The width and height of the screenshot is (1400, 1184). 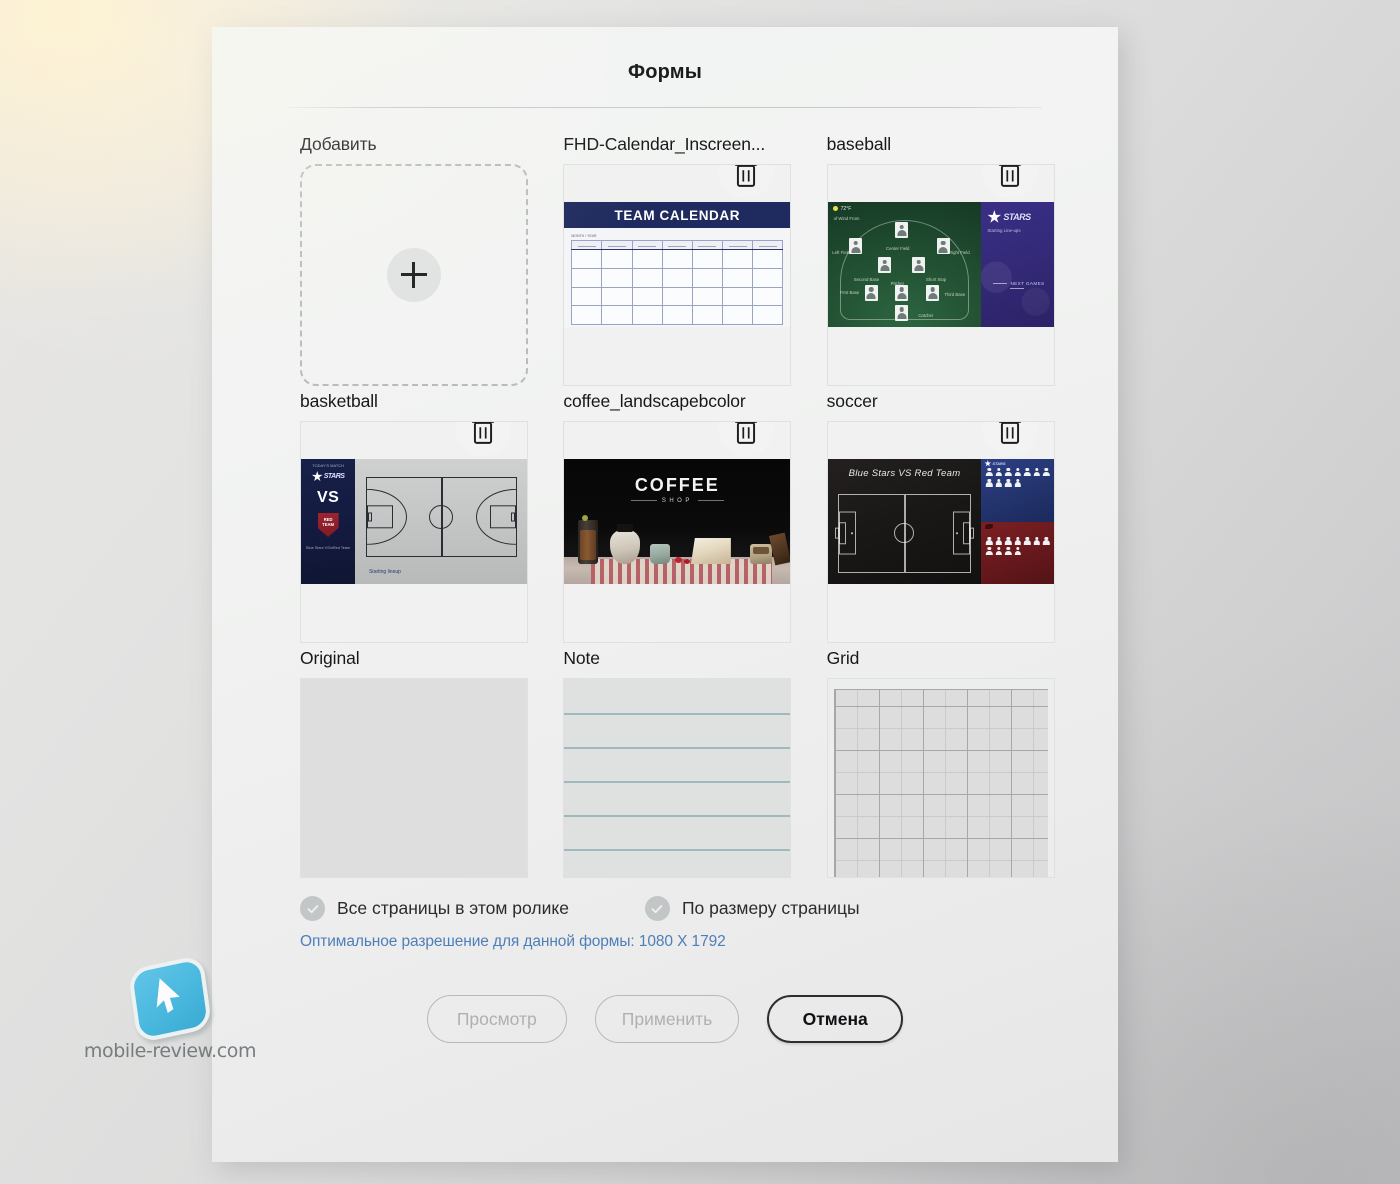 What do you see at coordinates (467, 941) in the screenshot?
I see `resolution-hint-text: Оптимальное разрешение для данной формы:` at bounding box center [467, 941].